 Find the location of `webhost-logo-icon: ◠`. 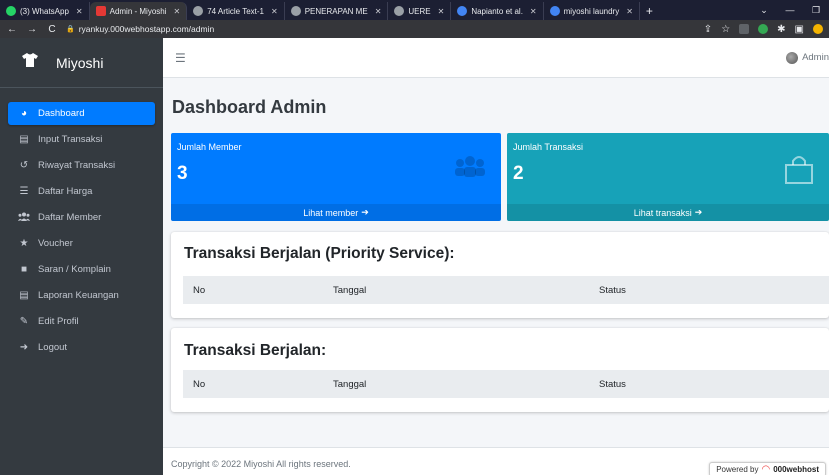

webhost-logo-icon: ◠ is located at coordinates (766, 469).